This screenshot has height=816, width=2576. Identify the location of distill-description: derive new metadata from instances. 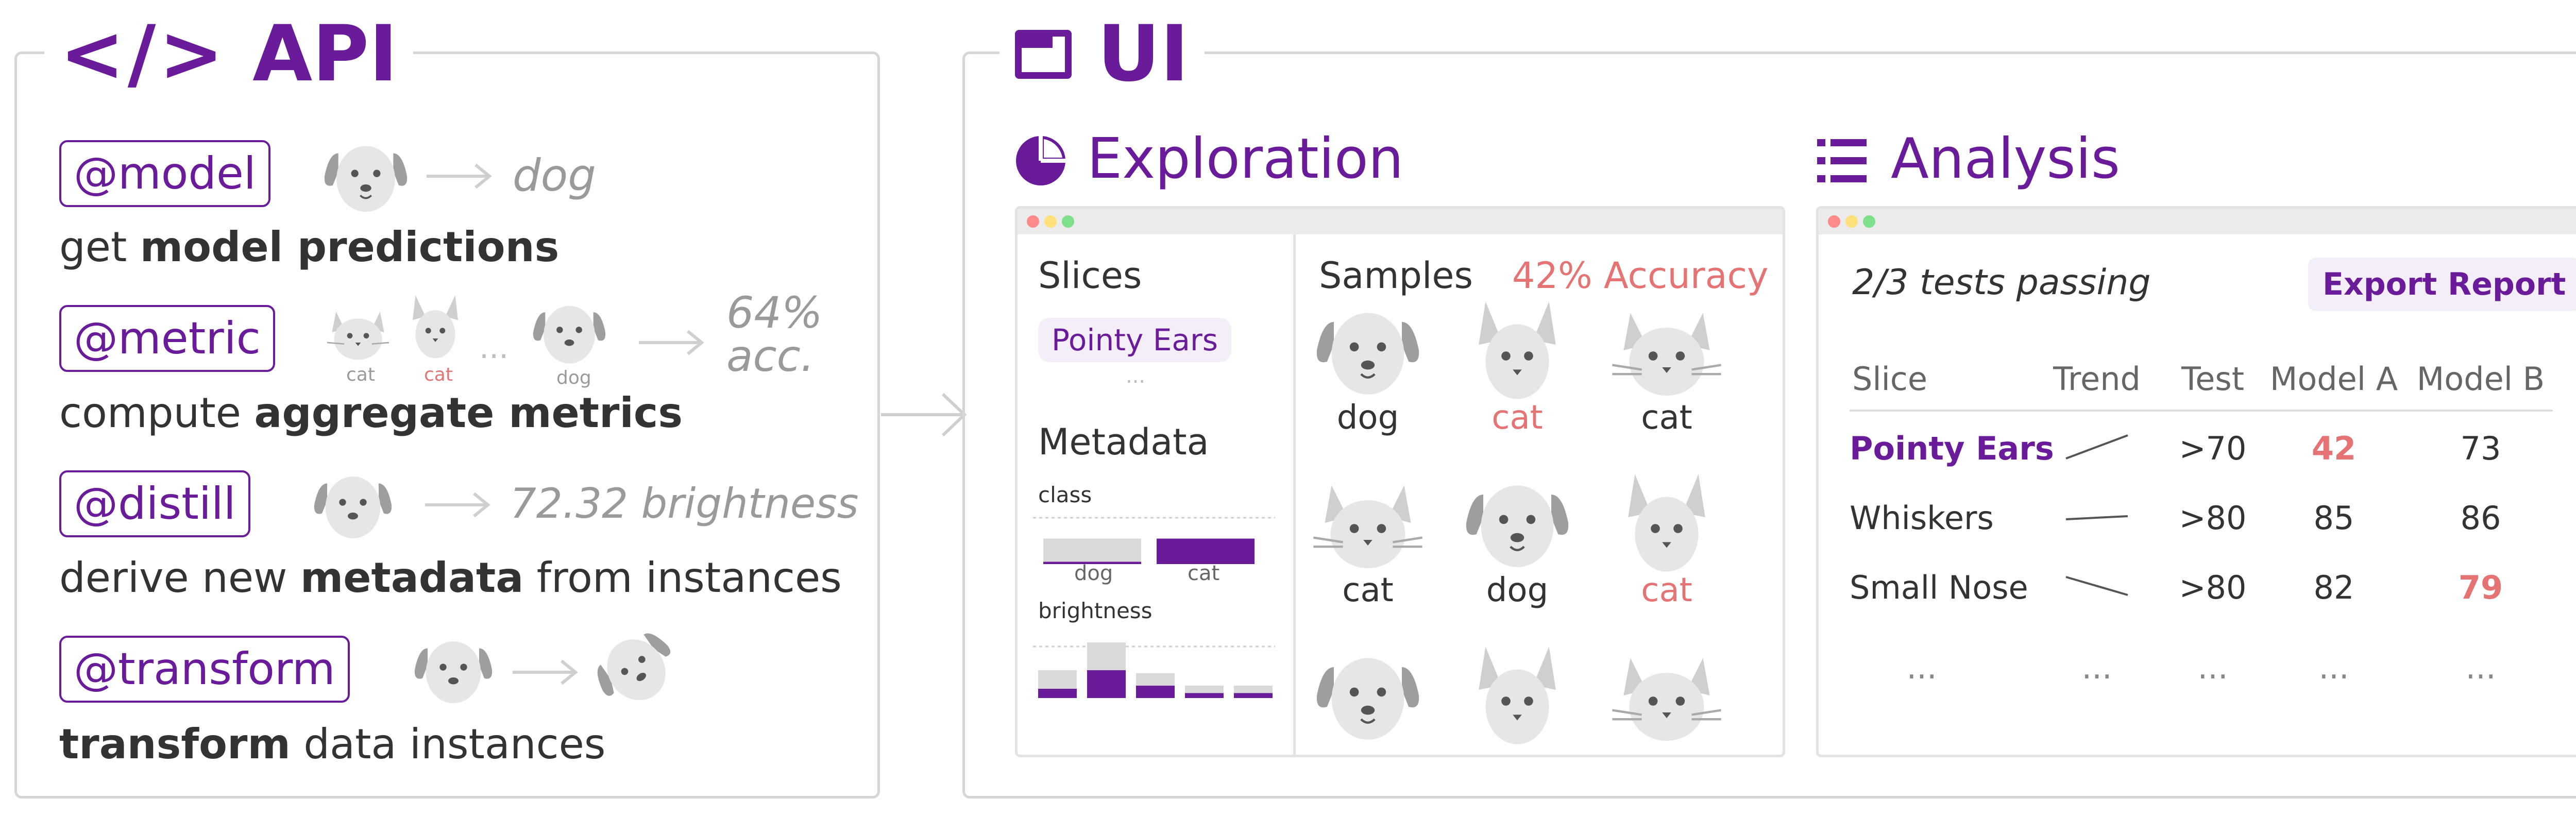
(450, 578).